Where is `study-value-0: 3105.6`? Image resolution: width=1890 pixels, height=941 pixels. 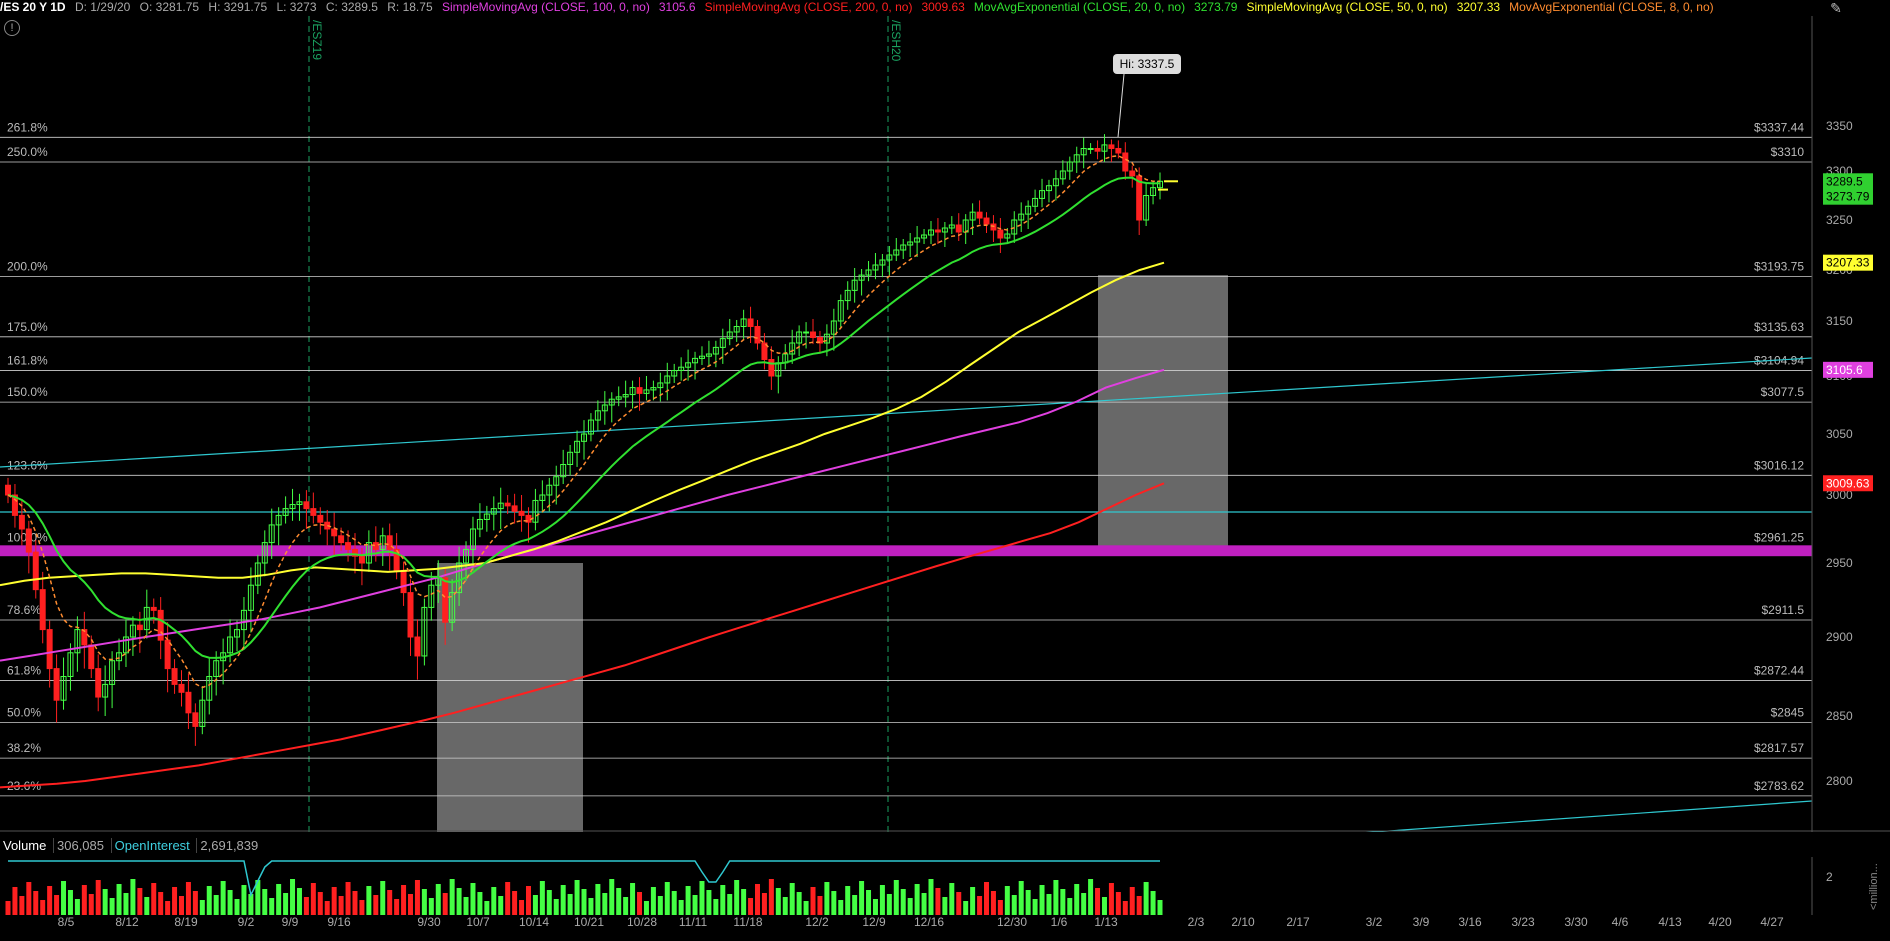
study-value-0: 3105.6 is located at coordinates (677, 7).